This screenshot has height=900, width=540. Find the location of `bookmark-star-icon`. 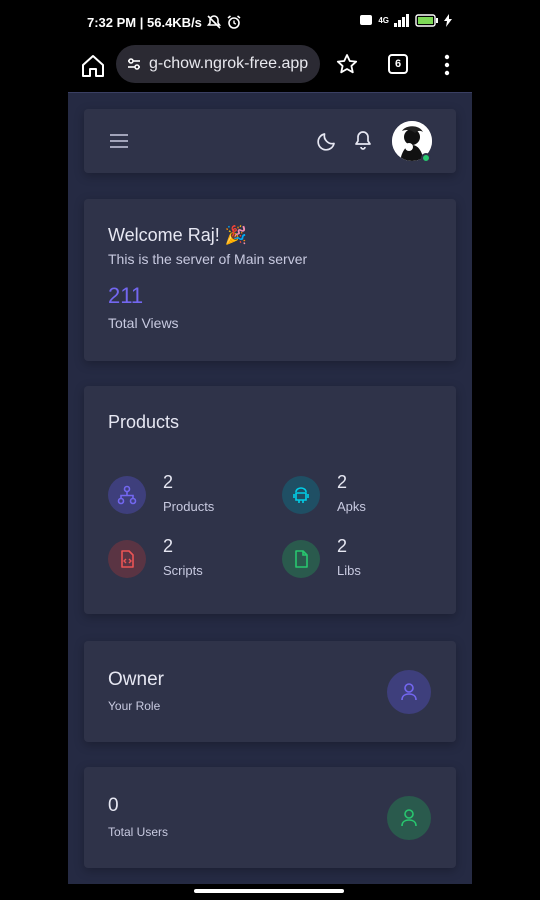

bookmark-star-icon is located at coordinates (347, 64).